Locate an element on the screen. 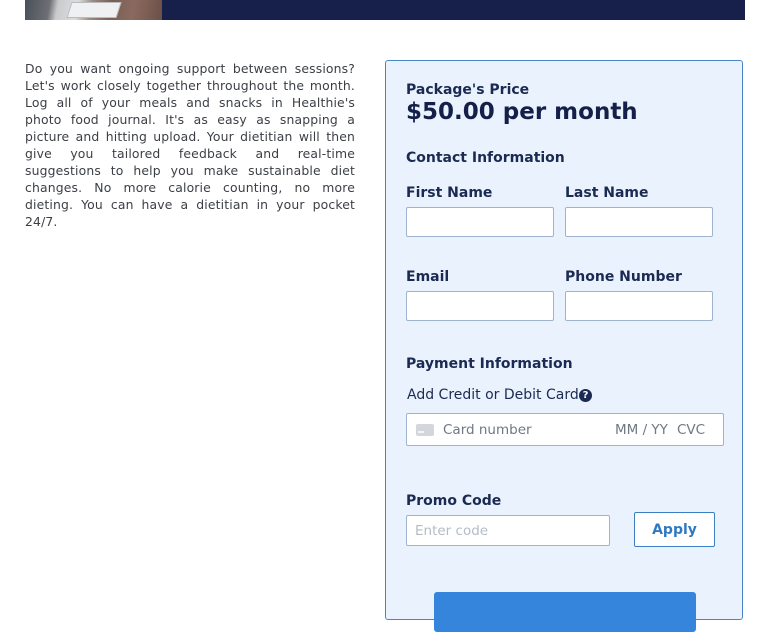  submit-button is located at coordinates (565, 612).